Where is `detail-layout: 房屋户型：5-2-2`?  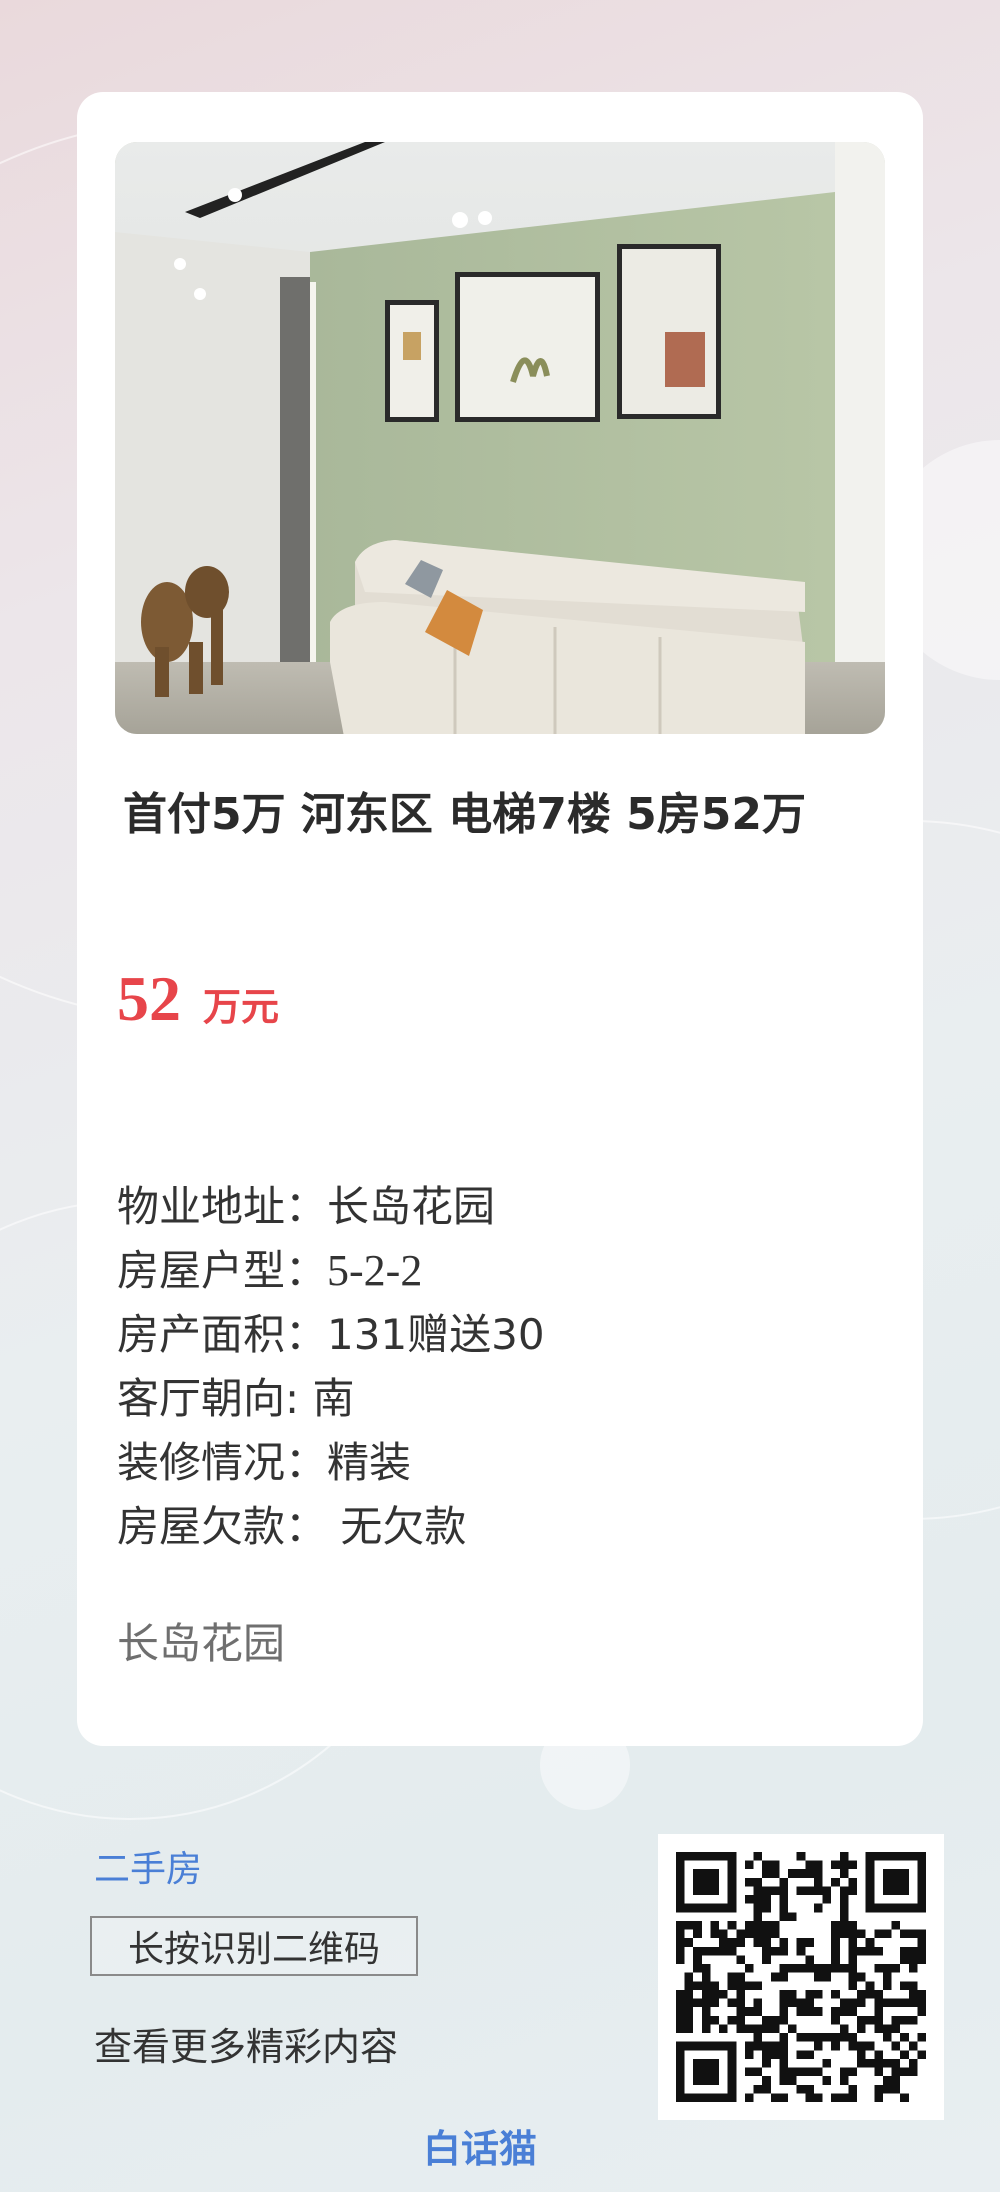
detail-layout: 房屋户型：5-2-2 is located at coordinates (331, 1271).